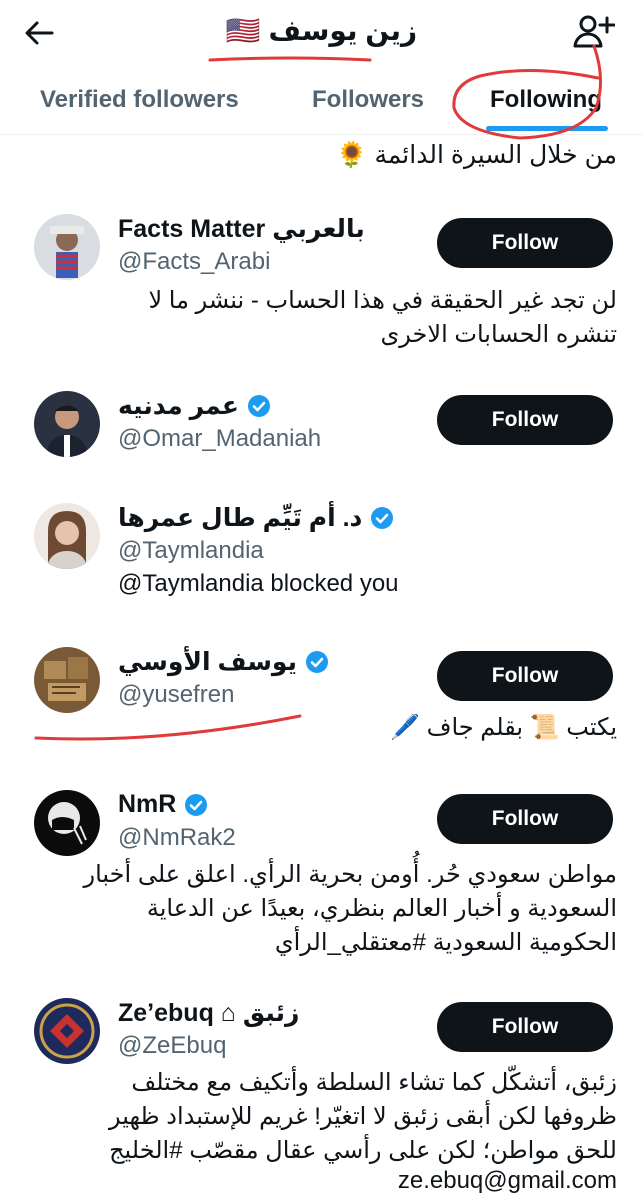 This screenshot has height=1200, width=643. Describe the element at coordinates (168, 727) in the screenshot. I see `annotation-user-underline` at that location.